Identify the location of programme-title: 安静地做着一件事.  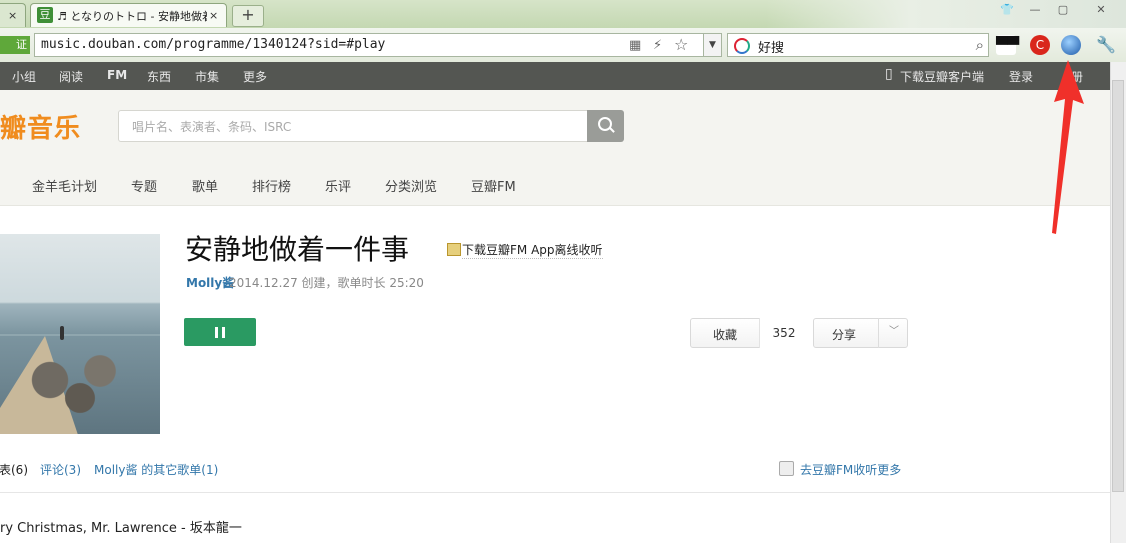
(297, 249).